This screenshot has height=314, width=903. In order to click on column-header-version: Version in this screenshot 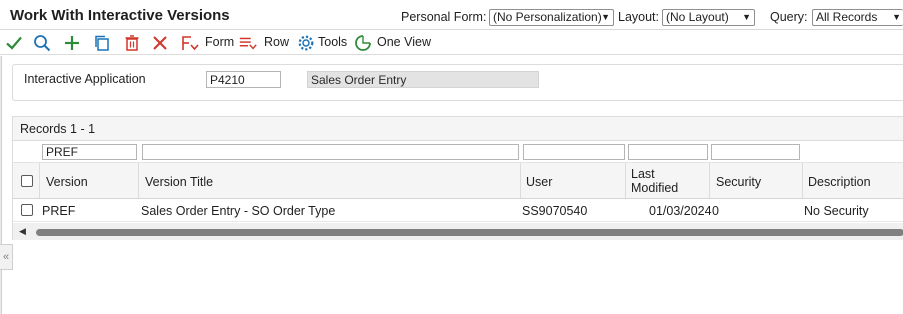, I will do `click(67, 182)`.